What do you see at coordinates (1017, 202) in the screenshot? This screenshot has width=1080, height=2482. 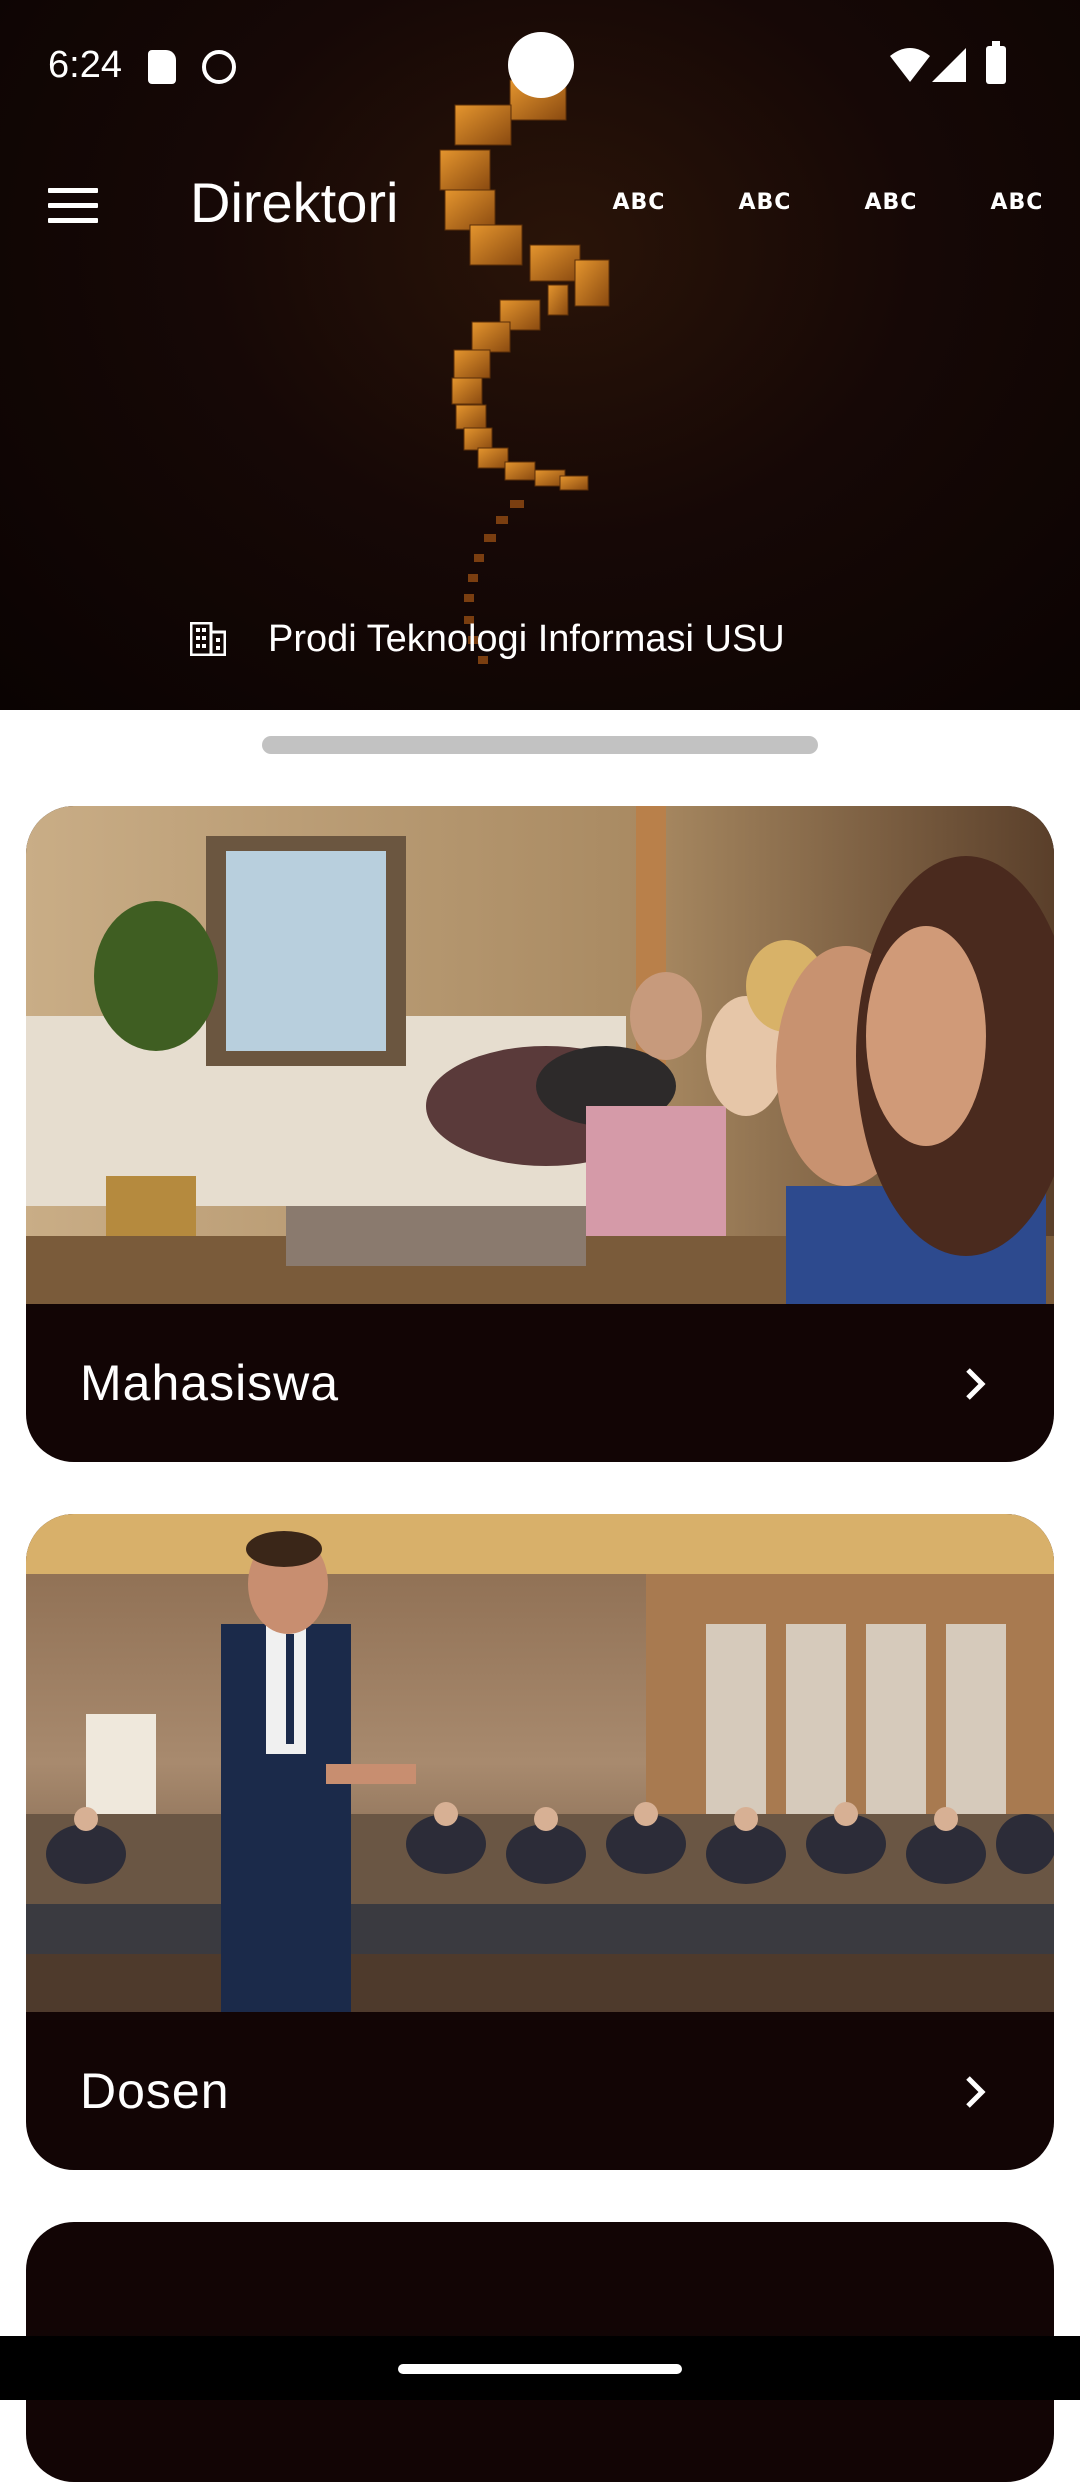 I see `tab-4: ABC` at bounding box center [1017, 202].